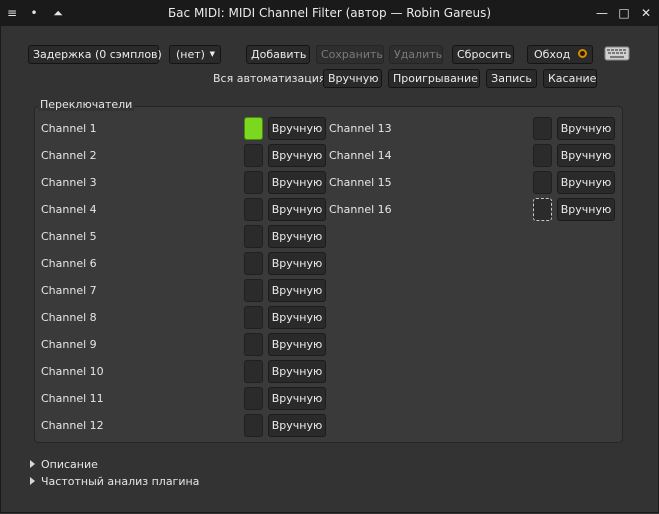 The height and width of the screenshot is (514, 659). Describe the element at coordinates (360, 209) in the screenshot. I see `channel-label: Channel 16` at that location.